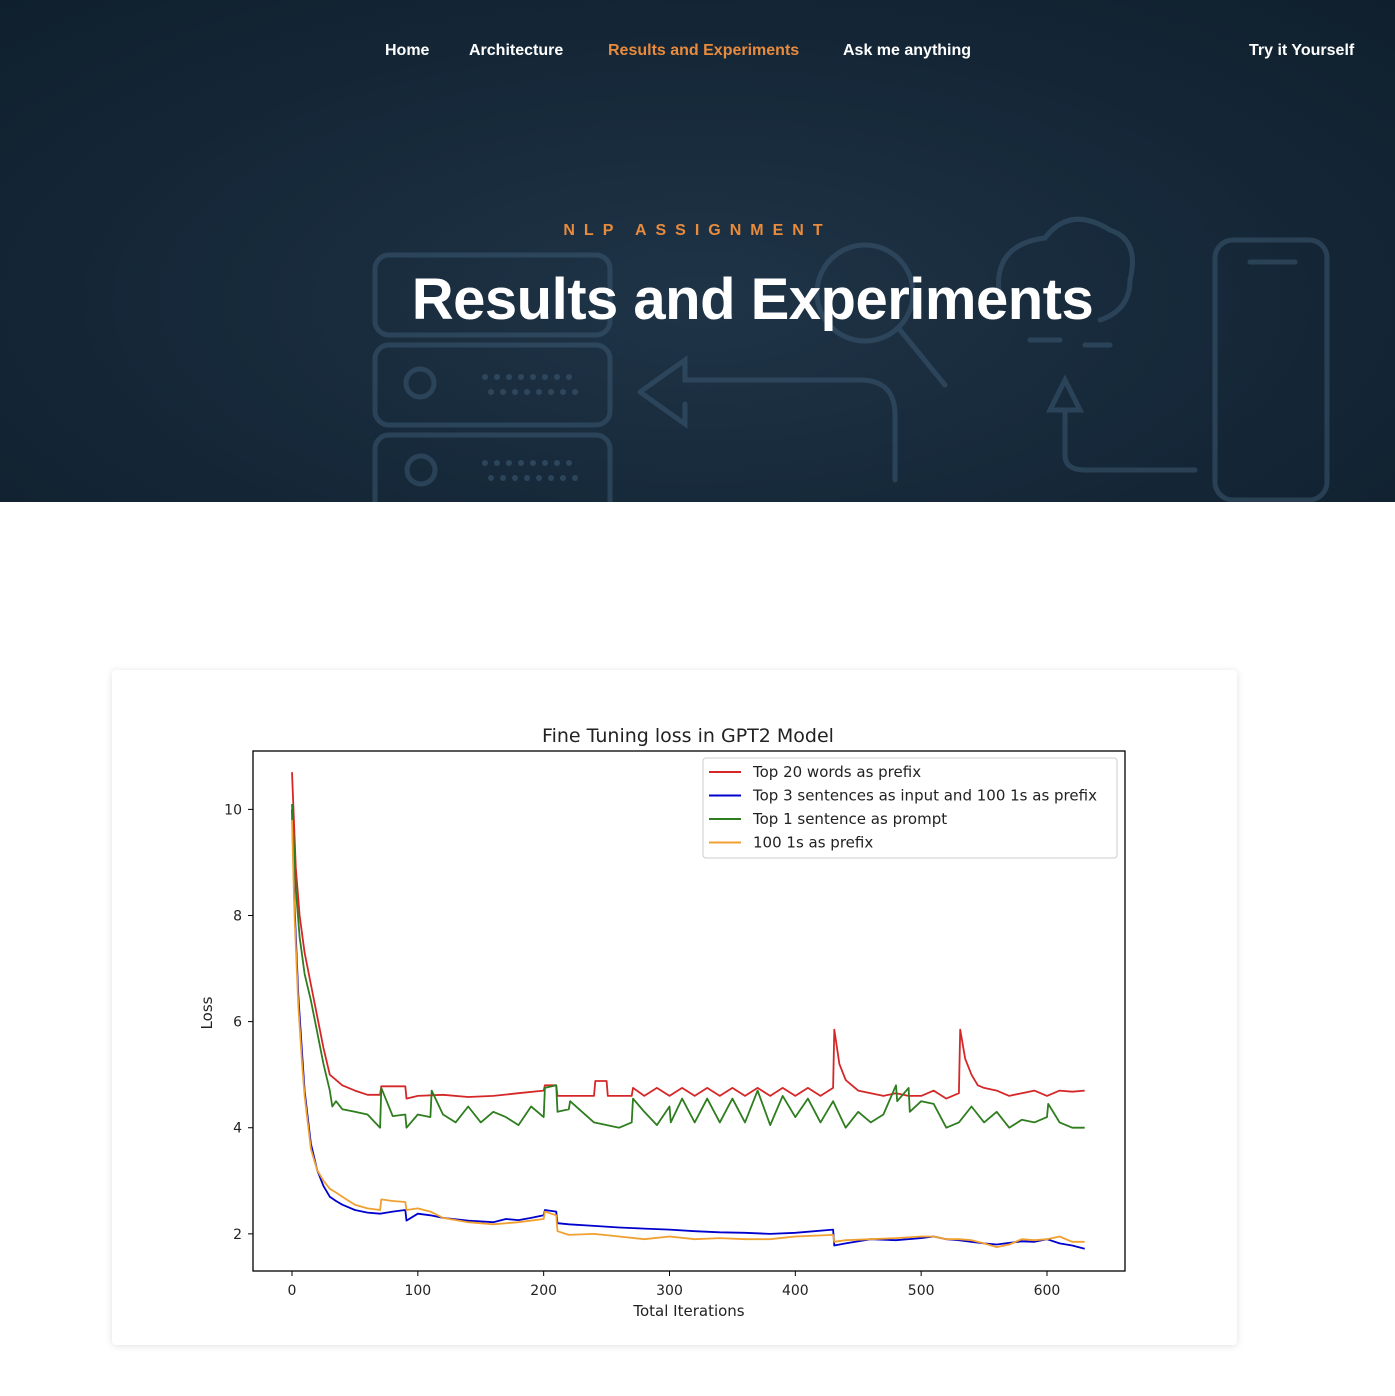 The height and width of the screenshot is (1396, 1395). Describe the element at coordinates (237, 1129) in the screenshot. I see `y-tick-label: 4` at that location.